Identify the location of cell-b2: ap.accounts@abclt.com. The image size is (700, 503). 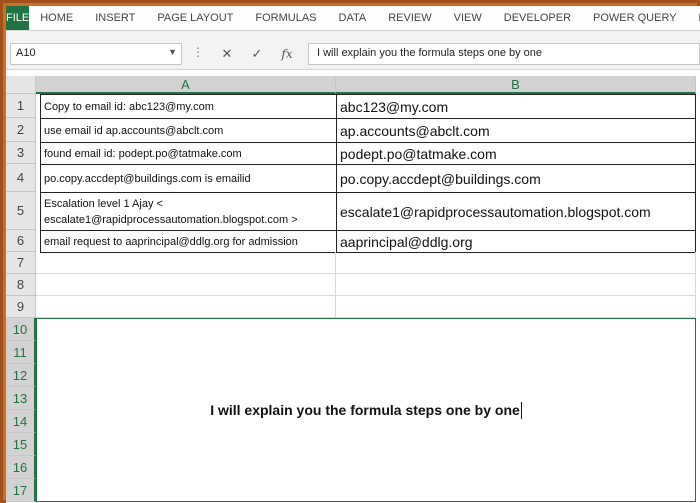
(516, 130).